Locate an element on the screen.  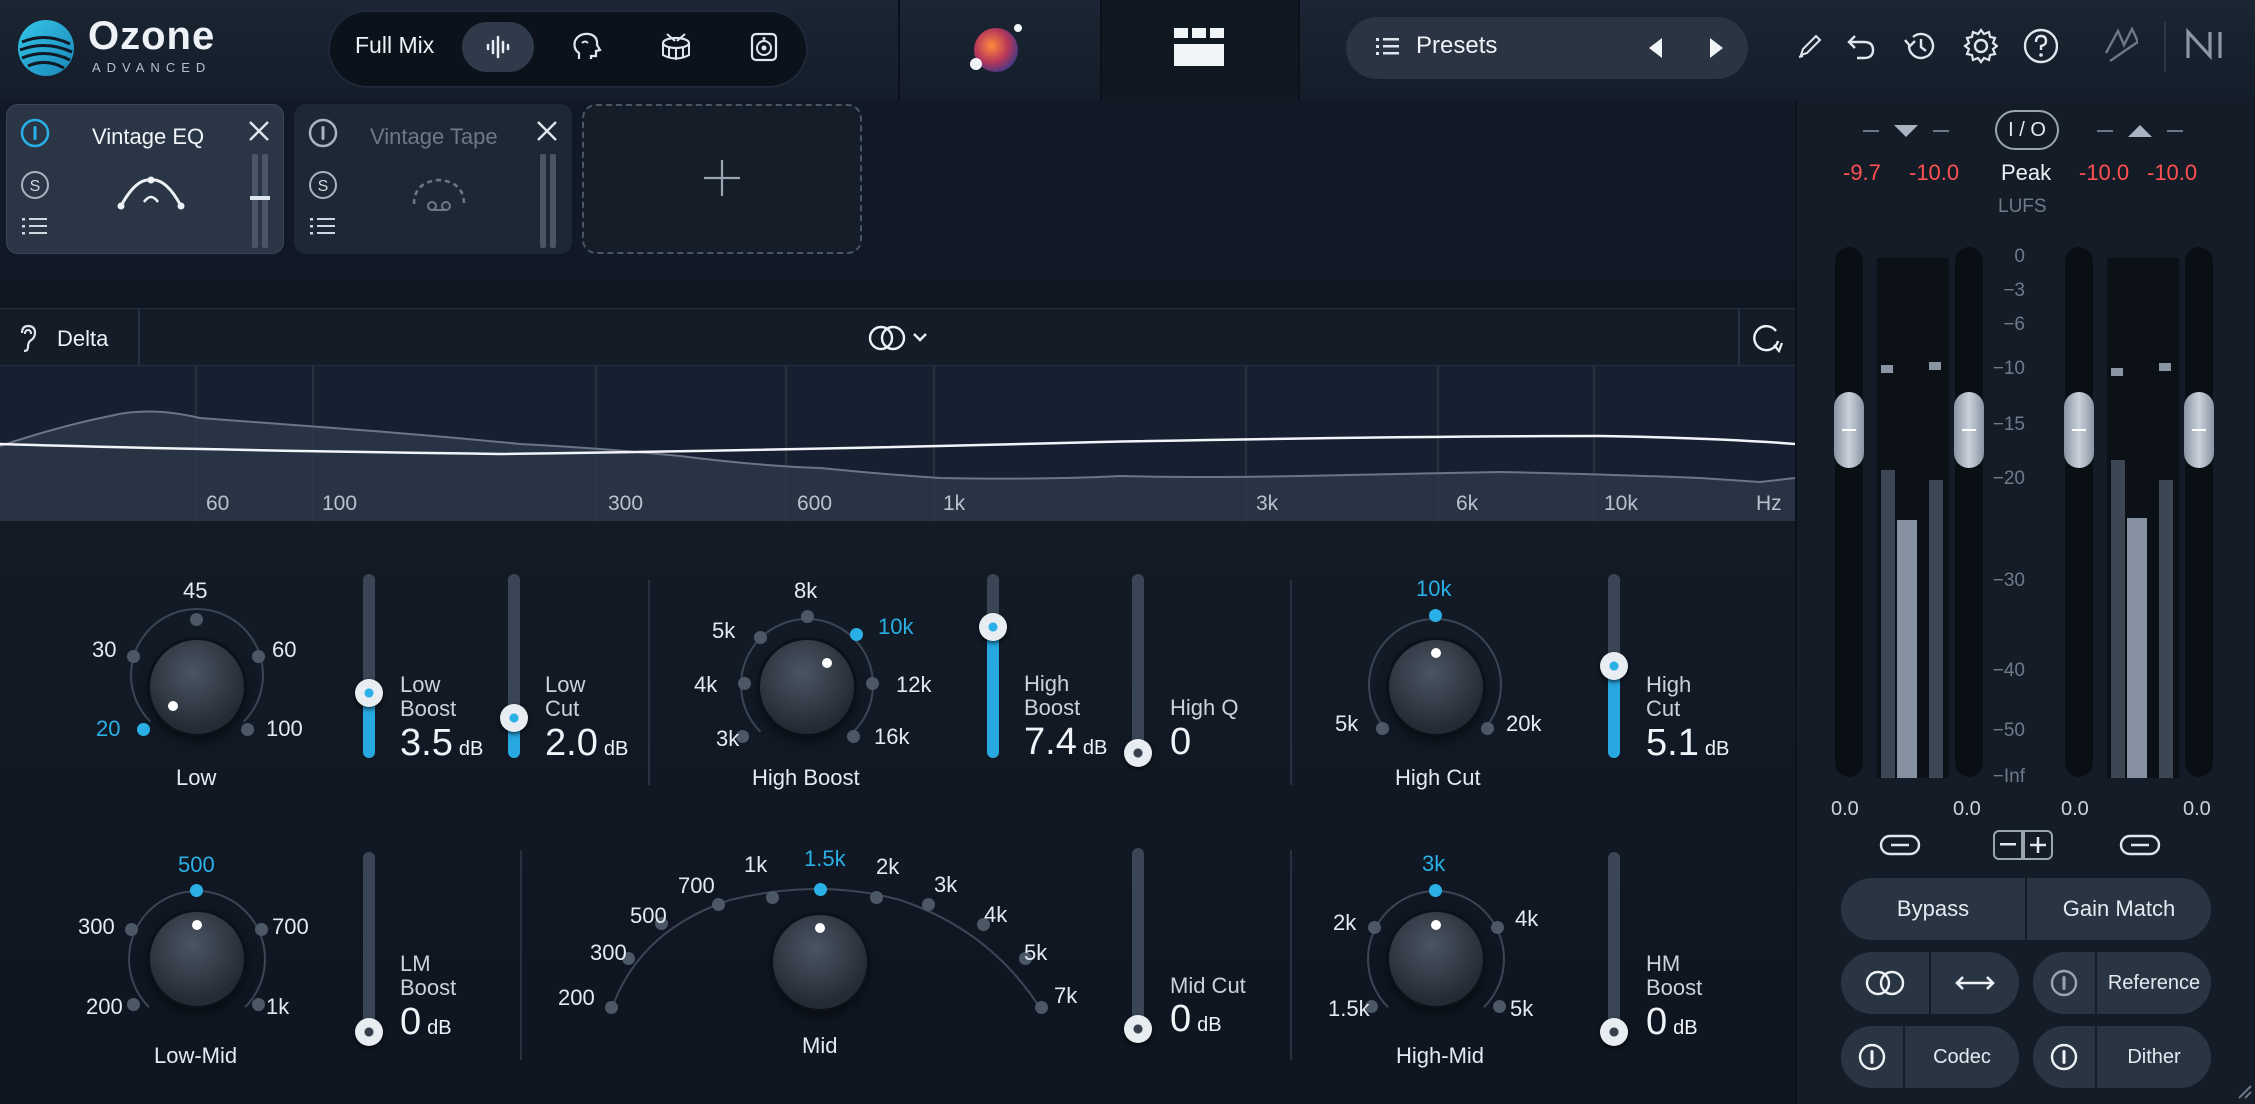
hm-freq-1-5k: 1.5k is located at coordinates (1349, 1009).